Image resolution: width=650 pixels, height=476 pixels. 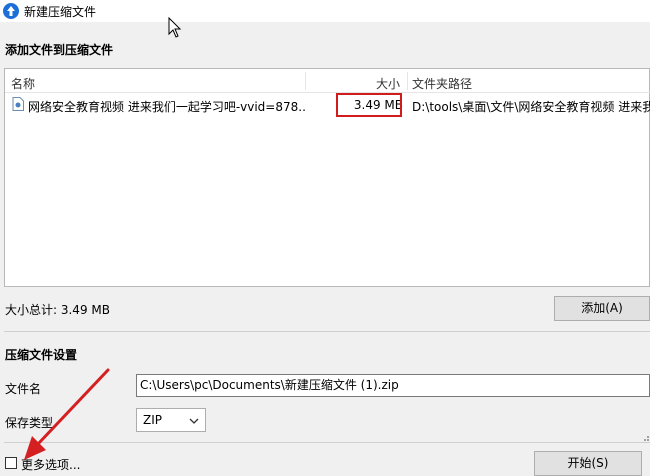 I want to click on file-list-header: 名称 大小 文件夹路径, so click(x=327, y=81).